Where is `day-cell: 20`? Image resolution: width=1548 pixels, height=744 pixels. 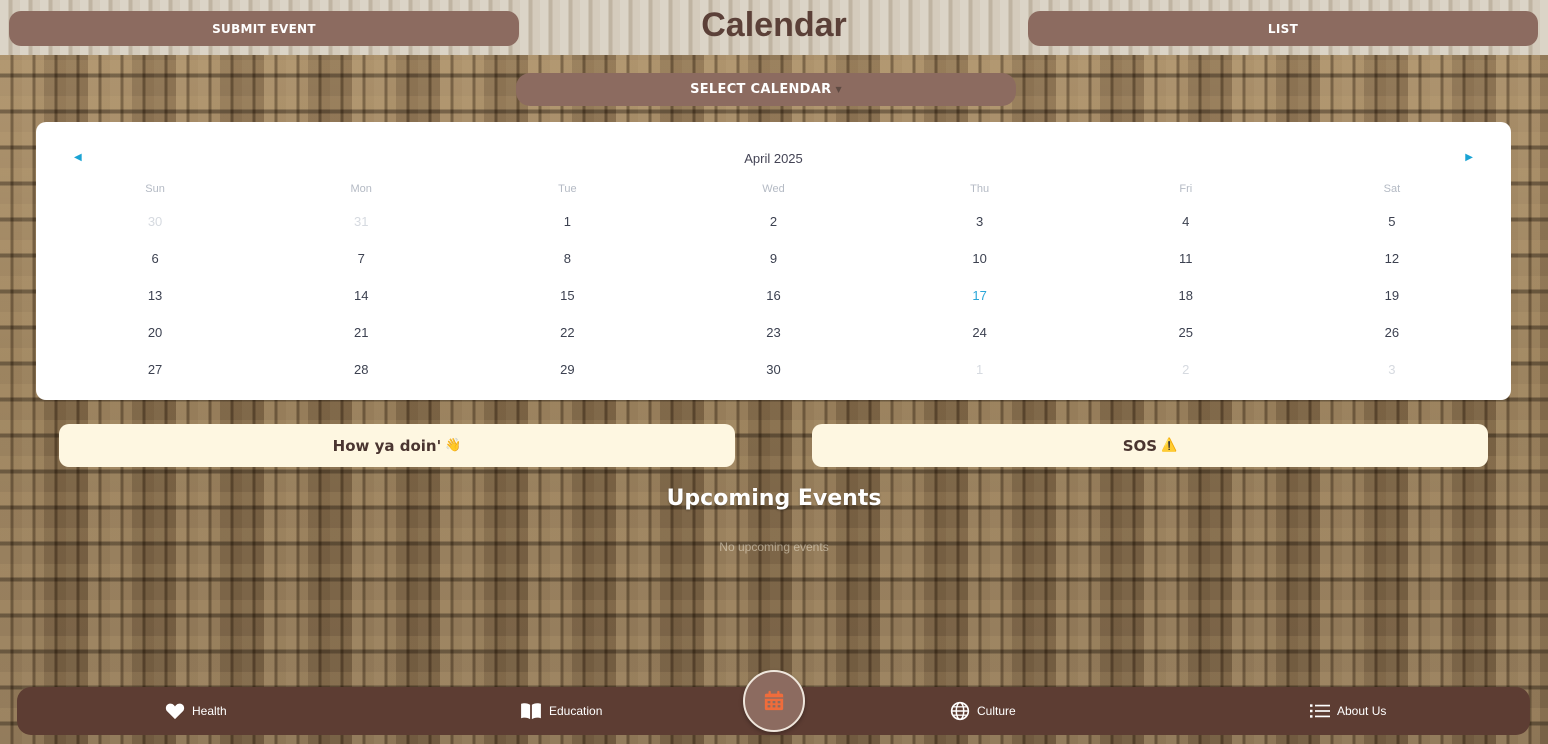 day-cell: 20 is located at coordinates (155, 332).